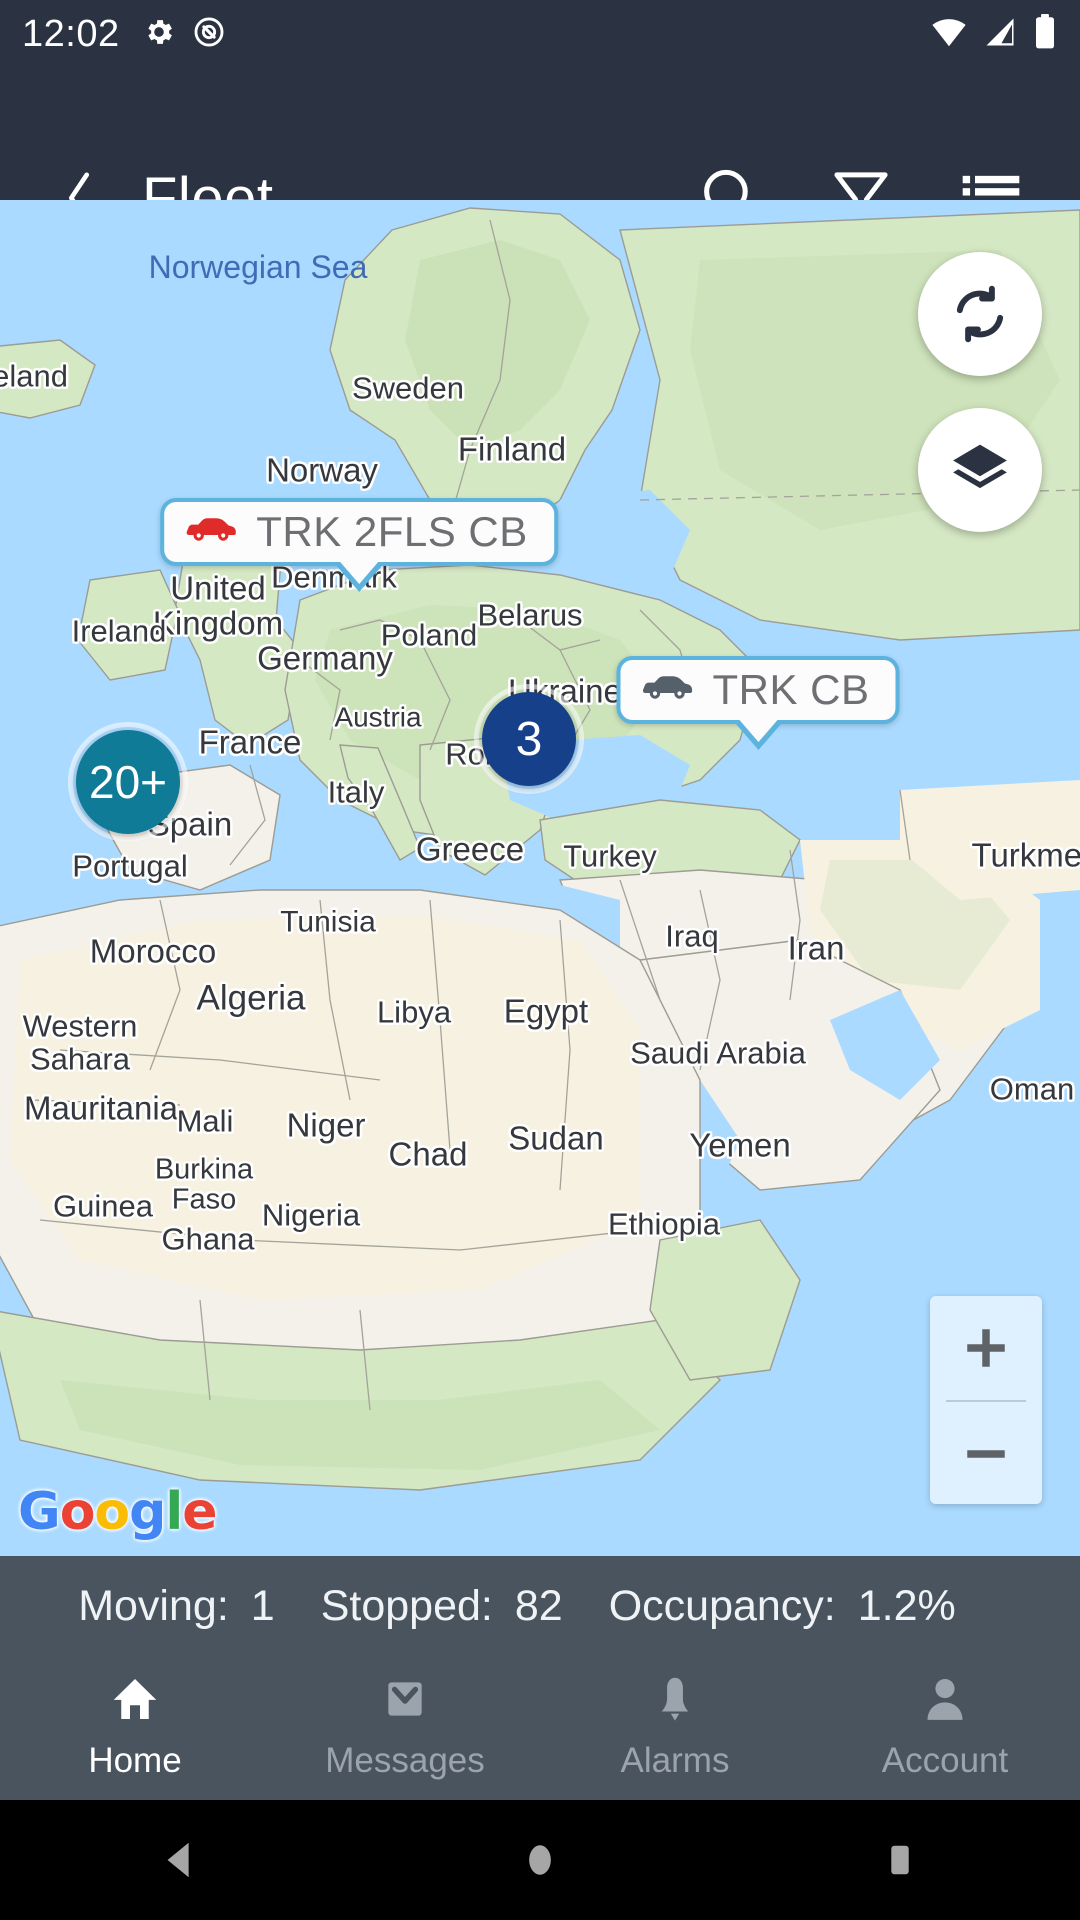 The height and width of the screenshot is (1920, 1080). Describe the element at coordinates (392, 531) in the screenshot. I see `vehicle-marker-label: TRK 2FLS CB` at that location.